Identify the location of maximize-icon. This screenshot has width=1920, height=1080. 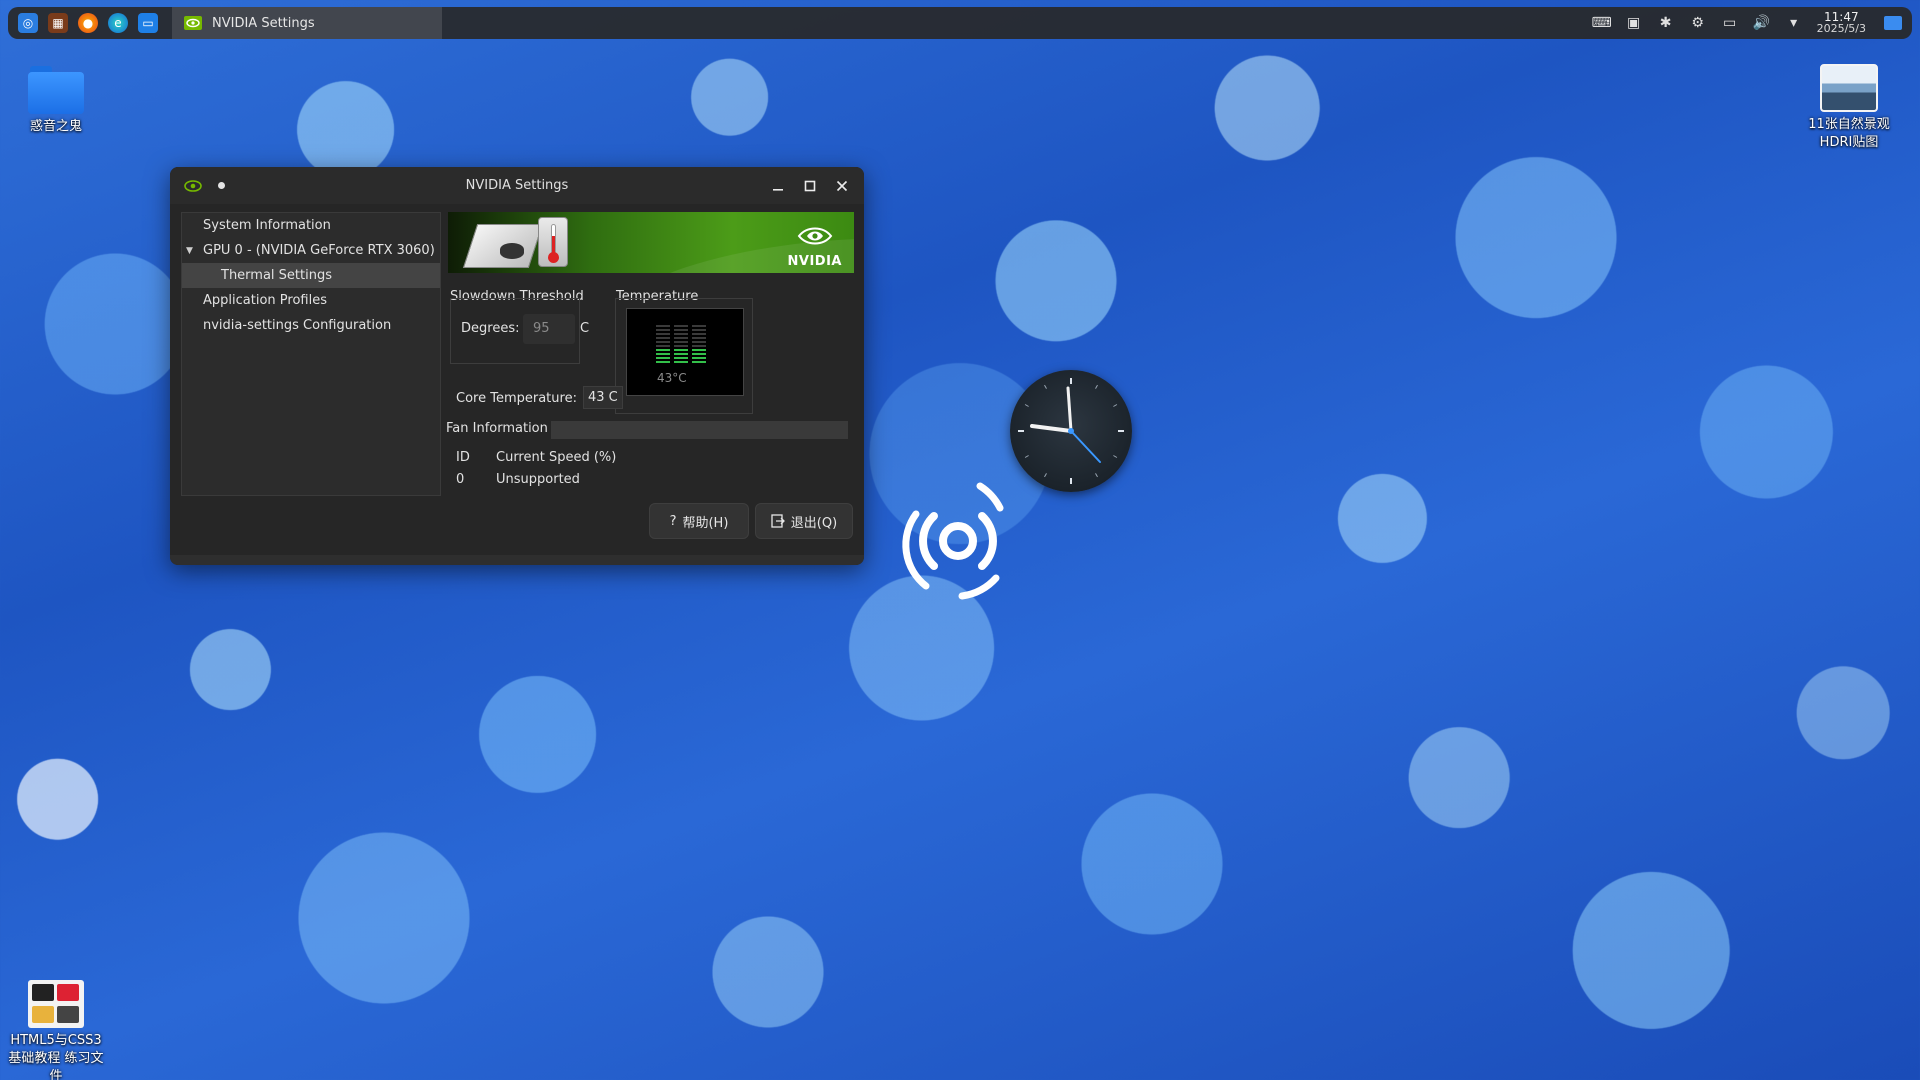
(810, 185).